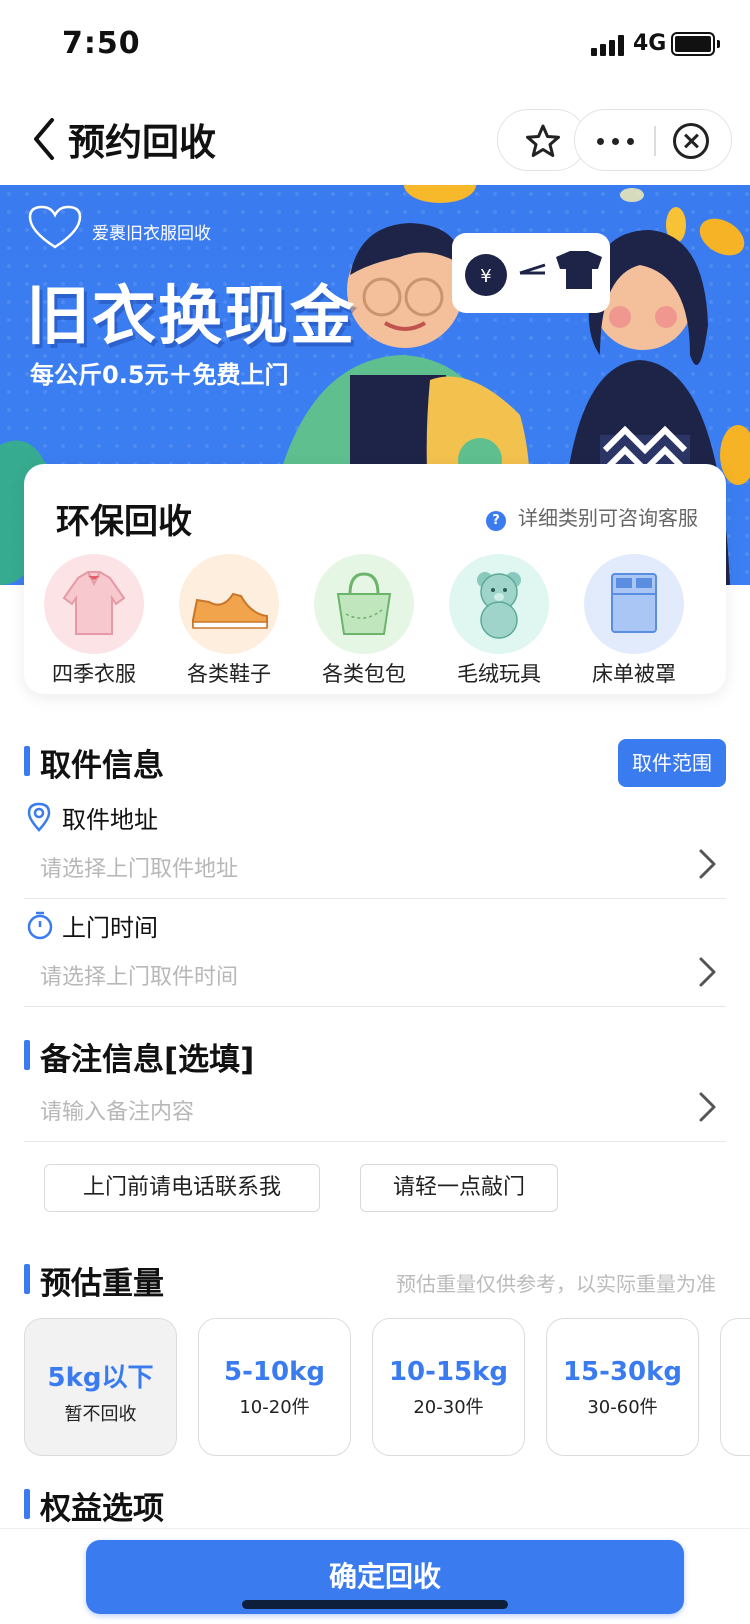 The width and height of the screenshot is (750, 1624). What do you see at coordinates (375, 1115) in the screenshot?
I see `remark-input: 请输入备注内容` at bounding box center [375, 1115].